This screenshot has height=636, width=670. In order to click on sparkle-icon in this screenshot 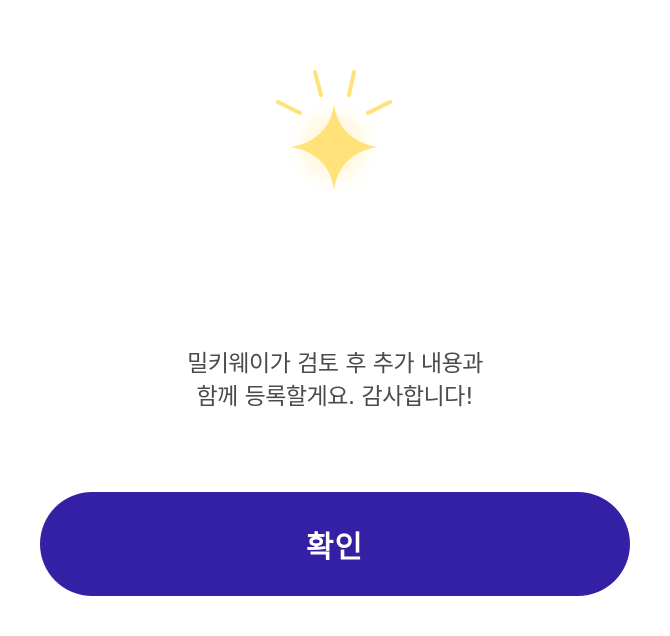, I will do `click(335, 130)`.